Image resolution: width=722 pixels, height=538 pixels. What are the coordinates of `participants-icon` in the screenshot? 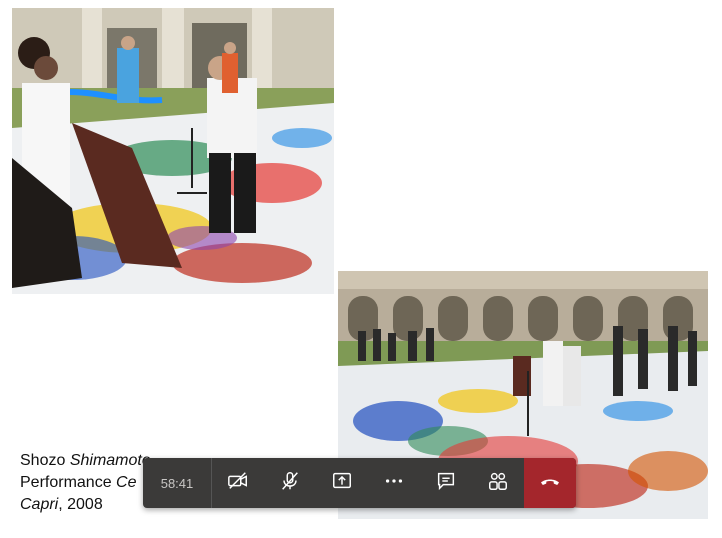 It's located at (498, 483).